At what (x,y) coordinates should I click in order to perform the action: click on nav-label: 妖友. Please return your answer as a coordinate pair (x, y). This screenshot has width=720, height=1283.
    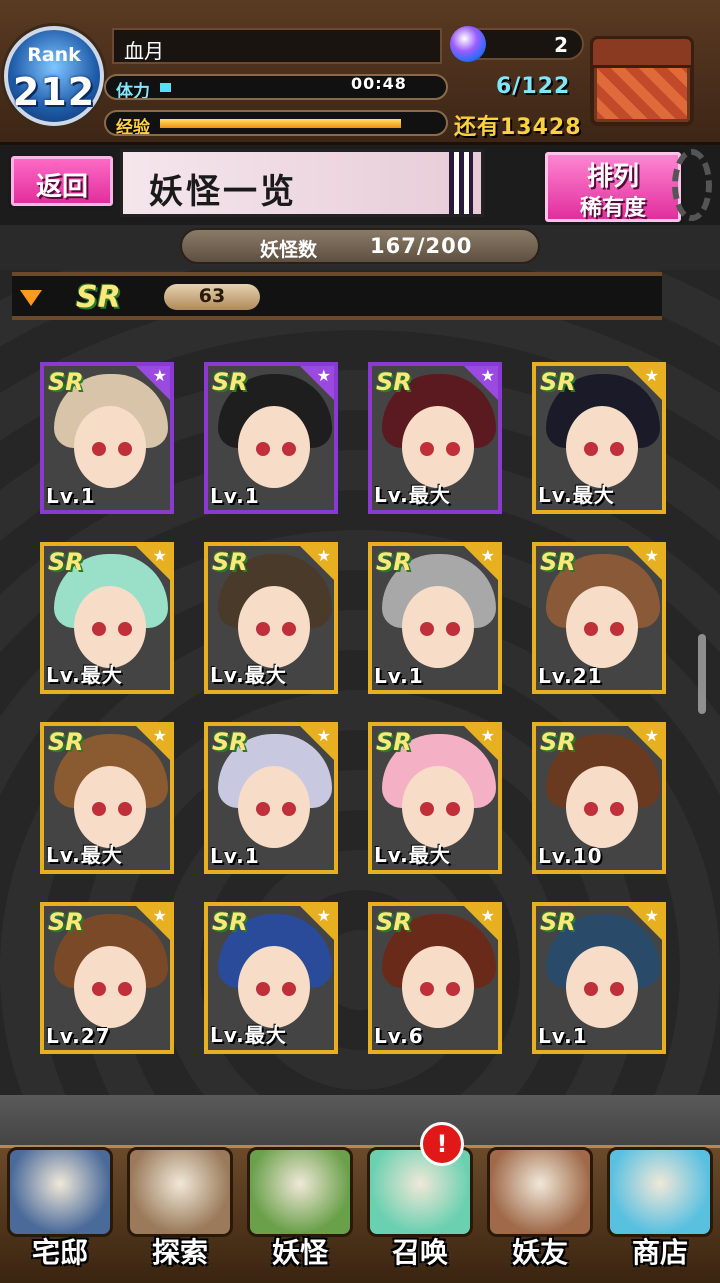
    Looking at the image, I should click on (539, 1252).